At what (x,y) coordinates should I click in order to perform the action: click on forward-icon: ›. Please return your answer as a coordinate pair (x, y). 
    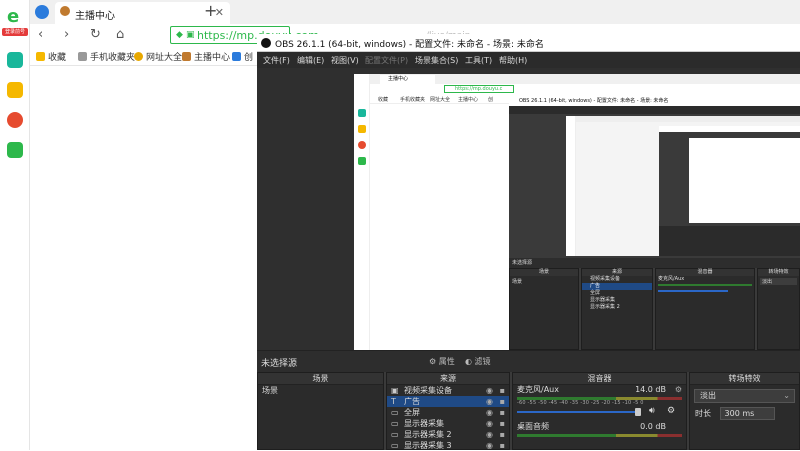
    Looking at the image, I should click on (66, 34).